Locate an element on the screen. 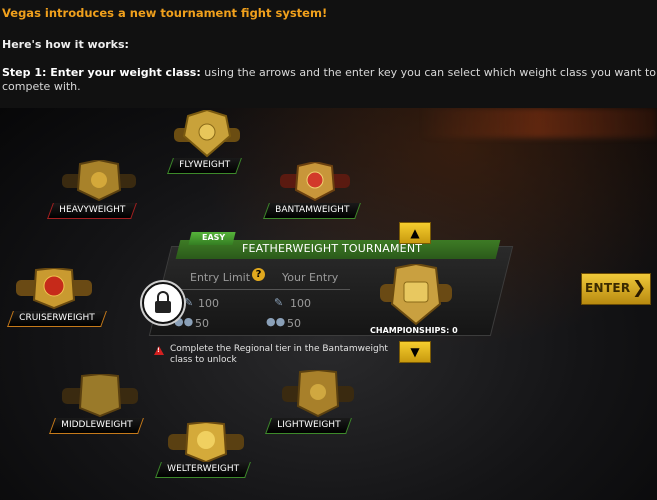 The height and width of the screenshot is (500, 657). padlock-icon is located at coordinates (163, 303).